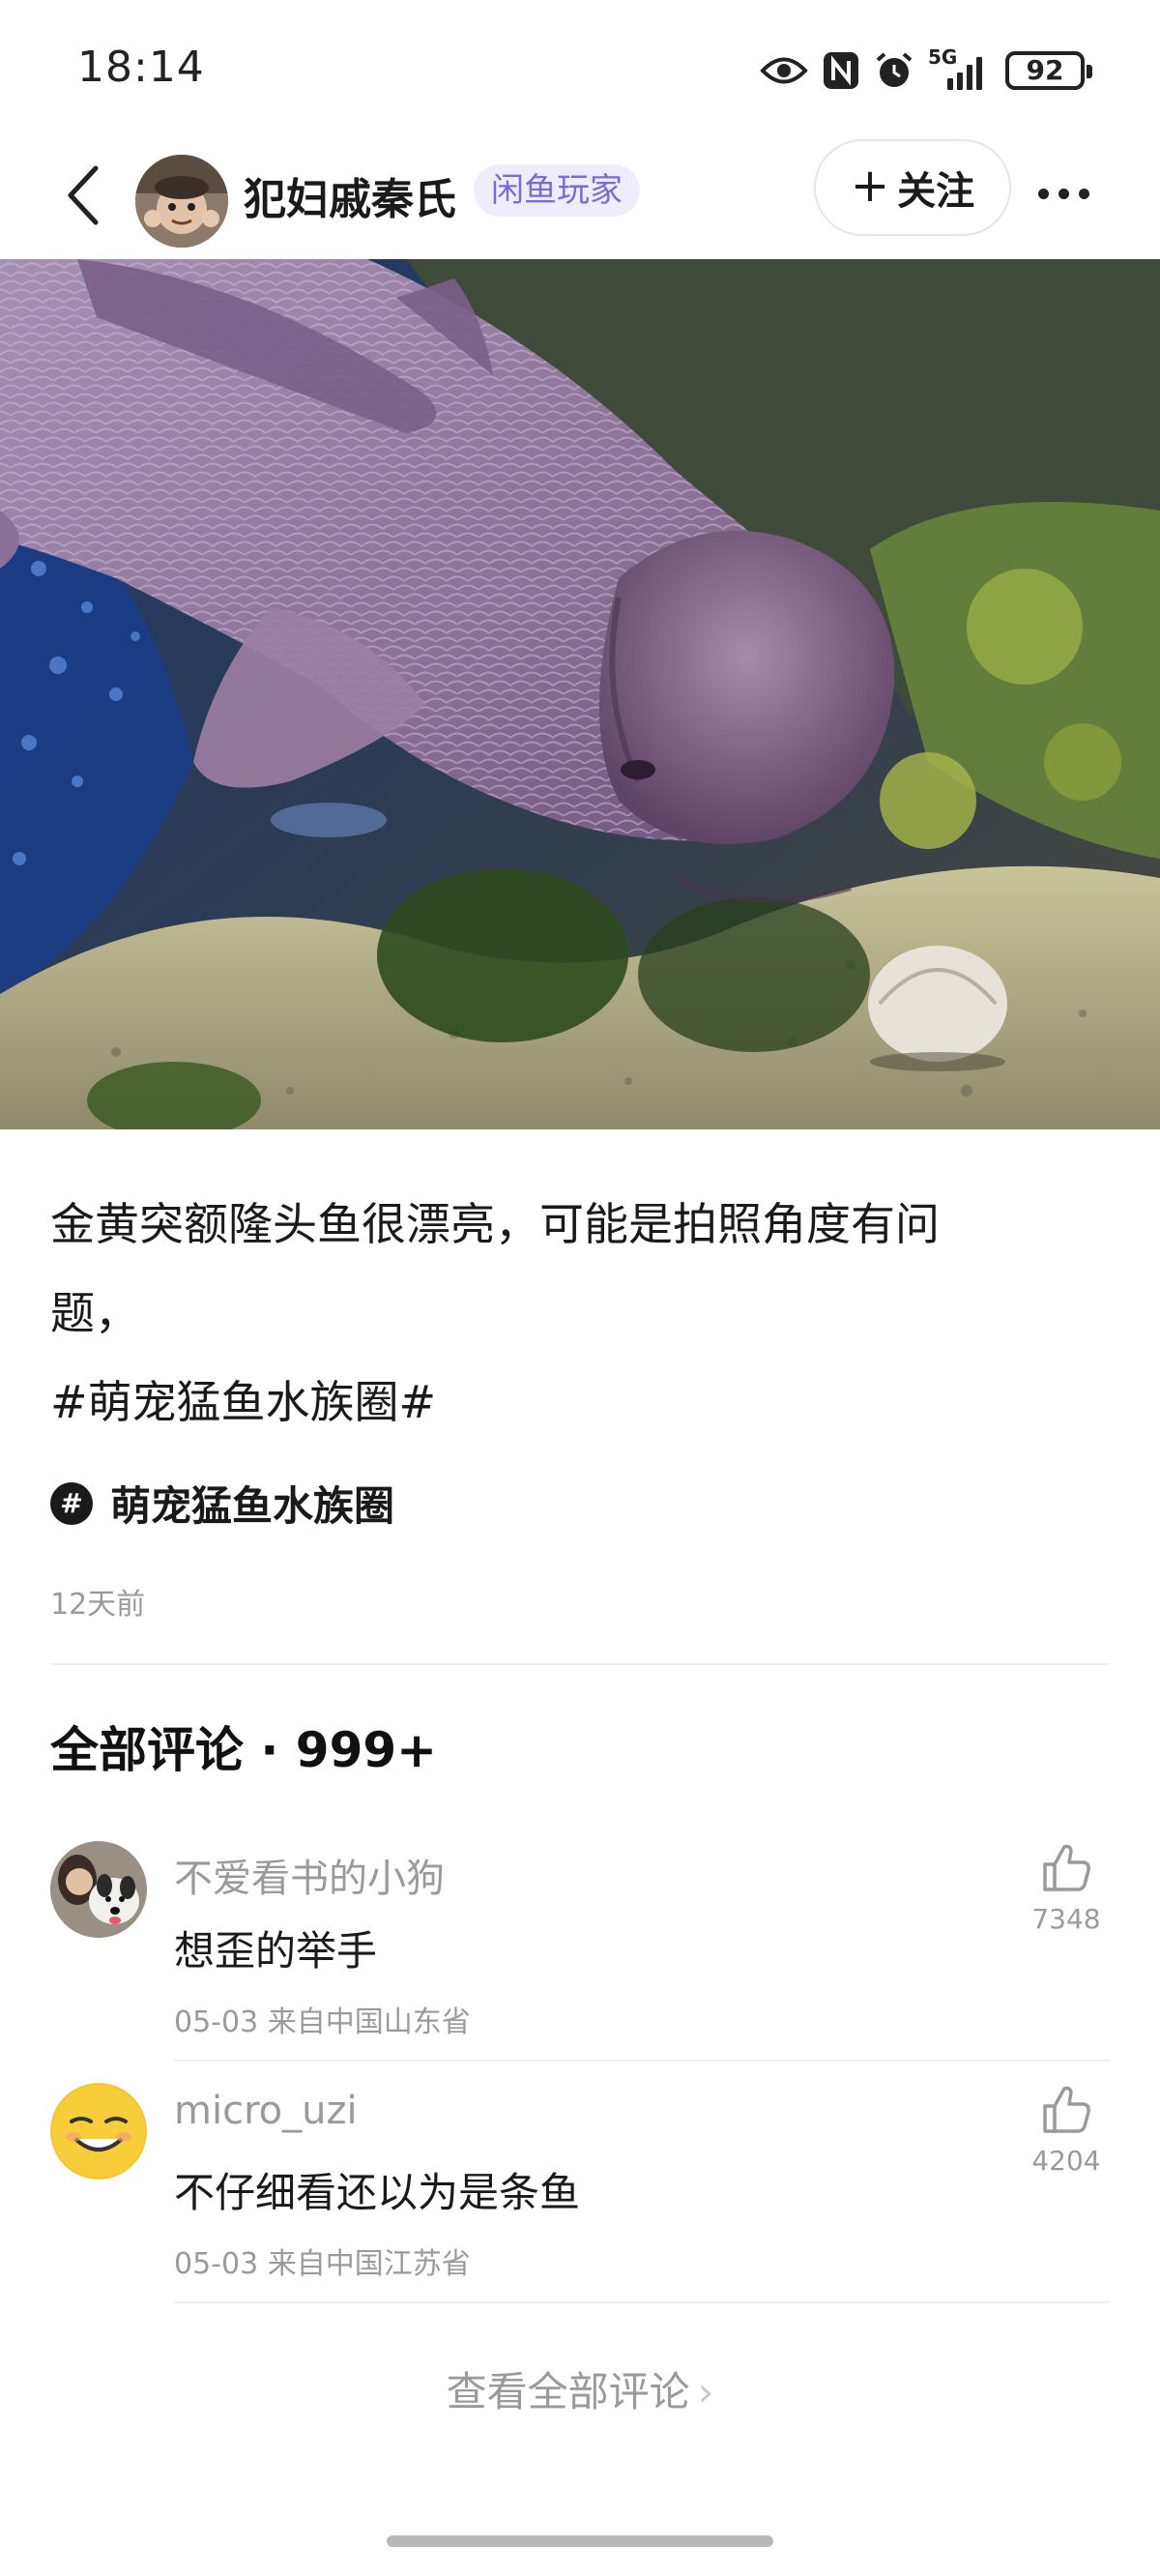  What do you see at coordinates (350, 195) in the screenshot?
I see `author-name: 犯妇戚秦氏` at bounding box center [350, 195].